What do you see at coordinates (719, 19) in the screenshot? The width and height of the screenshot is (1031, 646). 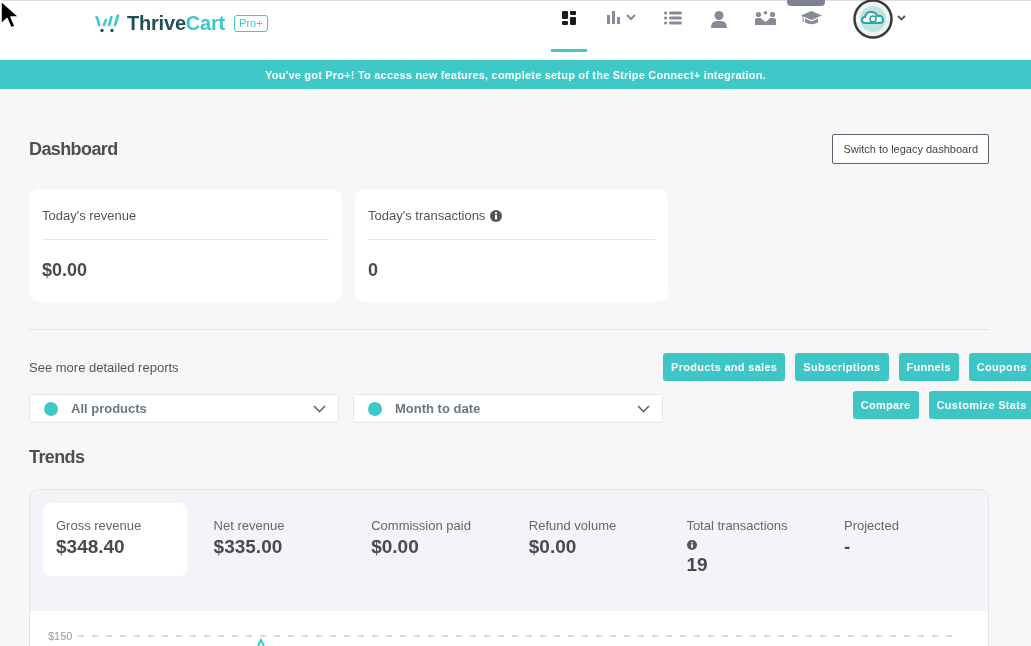 I see `person-icon` at bounding box center [719, 19].